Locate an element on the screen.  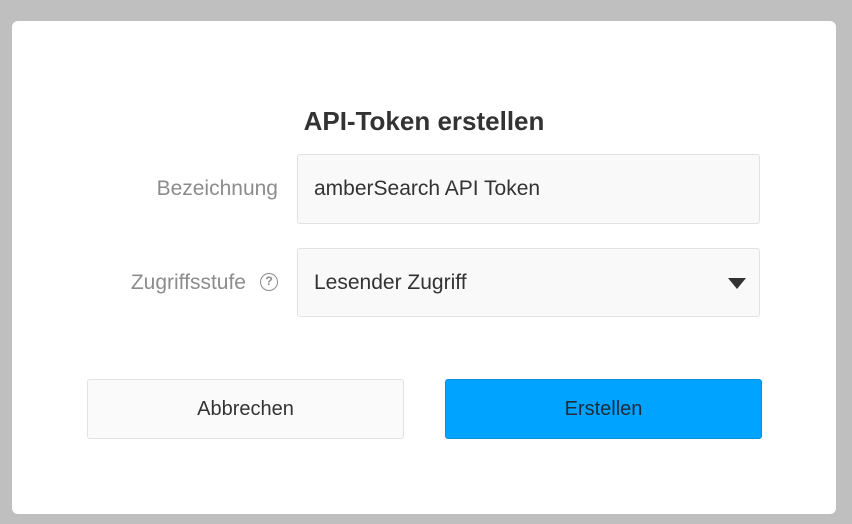
access-label-row: Zugriffsstufe ? is located at coordinates (175, 283).